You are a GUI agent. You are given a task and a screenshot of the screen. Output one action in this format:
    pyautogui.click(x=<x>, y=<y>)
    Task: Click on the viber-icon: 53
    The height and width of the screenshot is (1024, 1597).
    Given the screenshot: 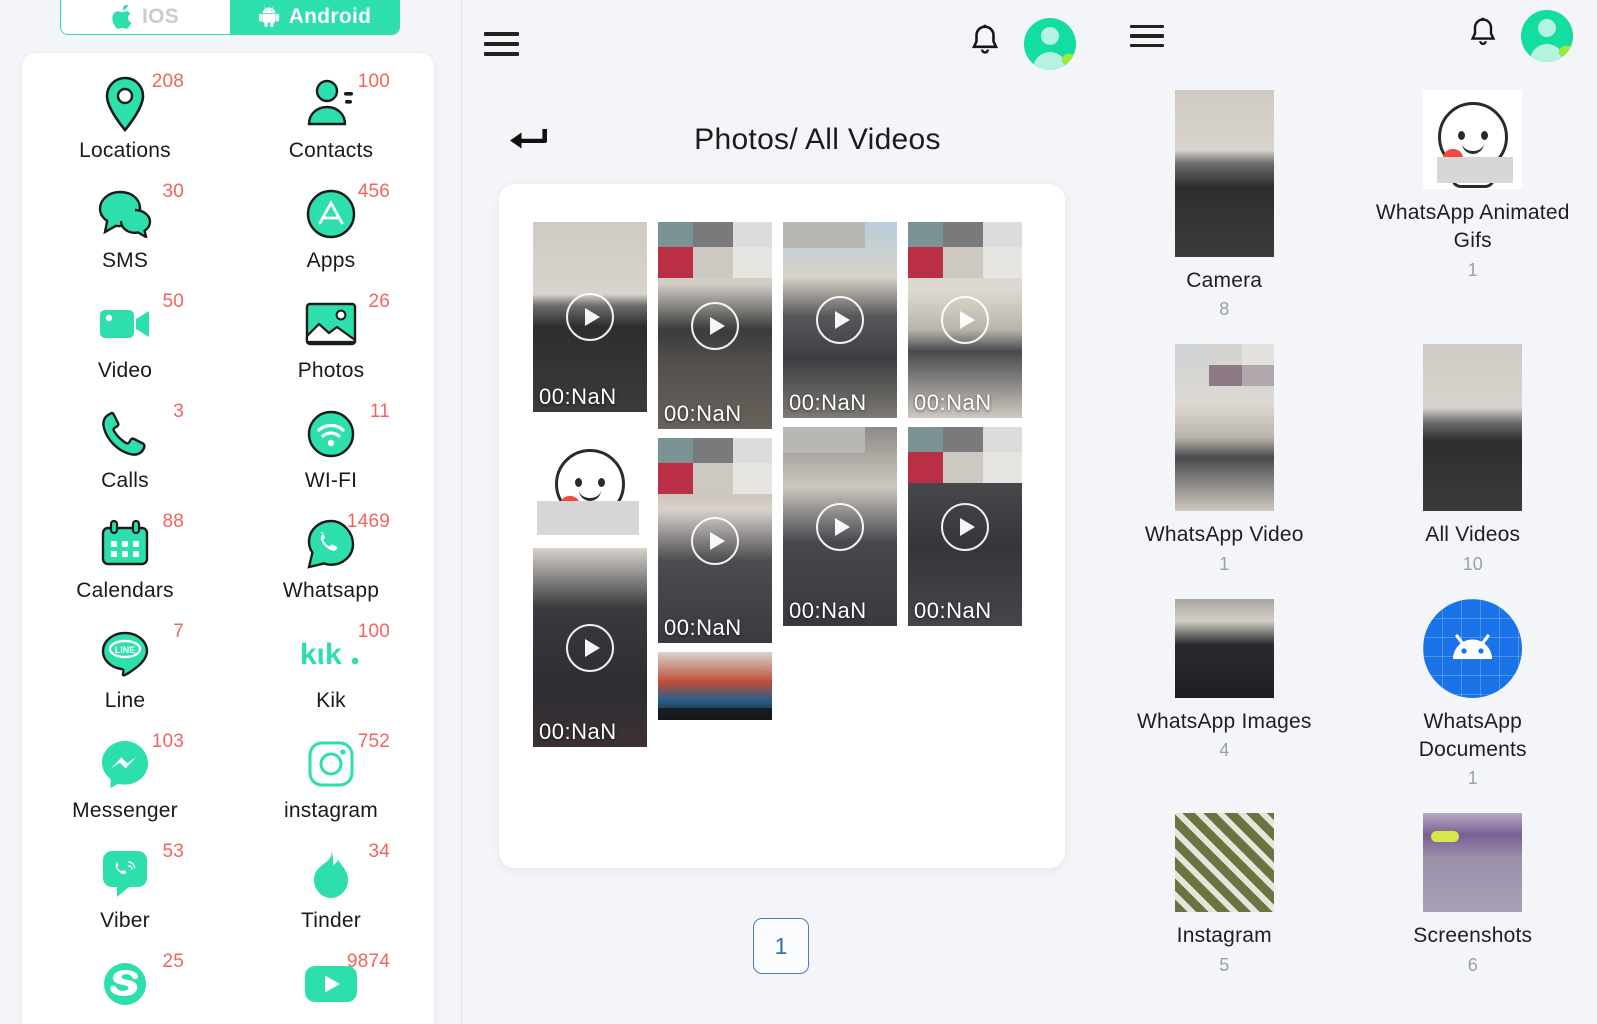 What is the action you would take?
    pyautogui.click(x=128, y=873)
    